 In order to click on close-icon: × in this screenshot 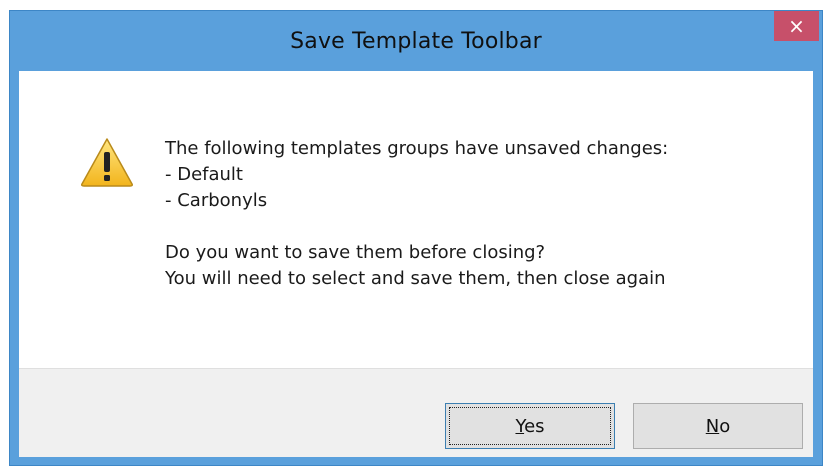, I will do `click(796, 26)`.